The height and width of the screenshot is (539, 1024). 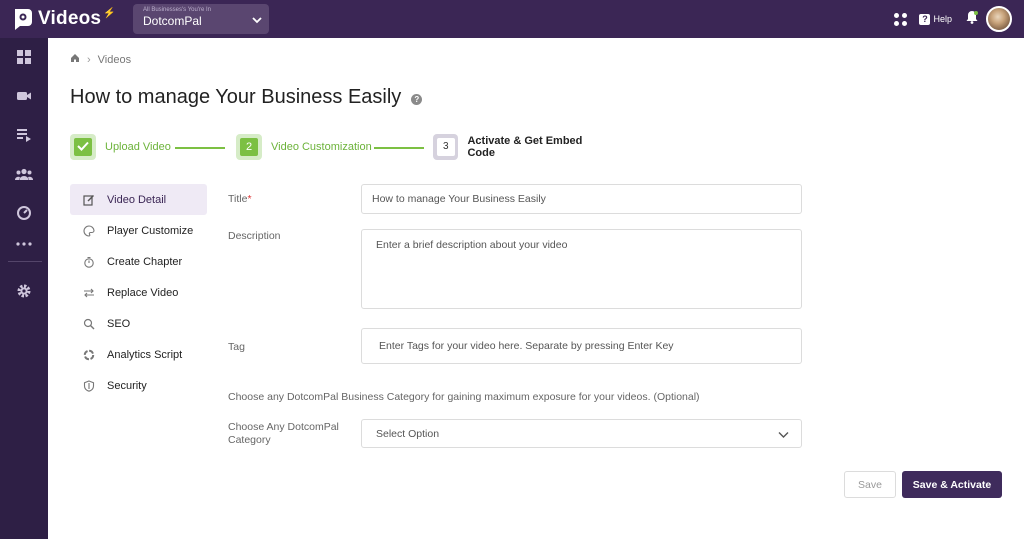 I want to click on check-icon, so click(x=83, y=147).